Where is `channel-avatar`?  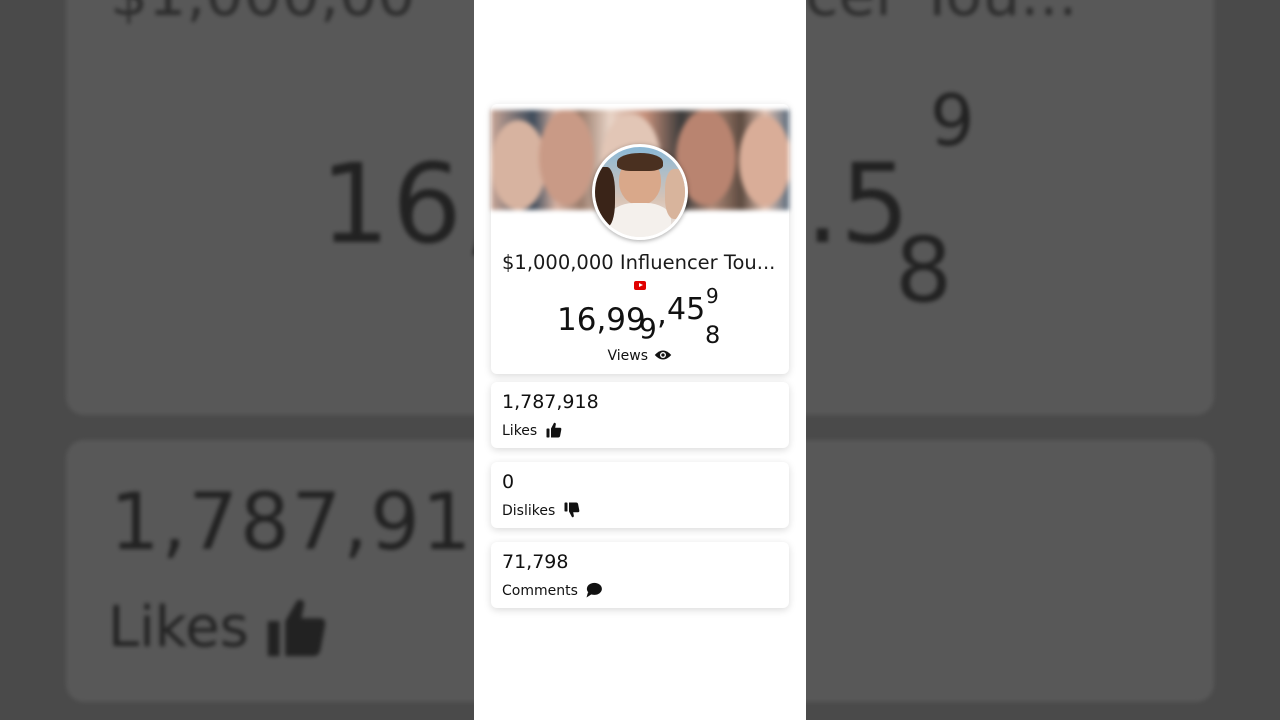 channel-avatar is located at coordinates (640, 192).